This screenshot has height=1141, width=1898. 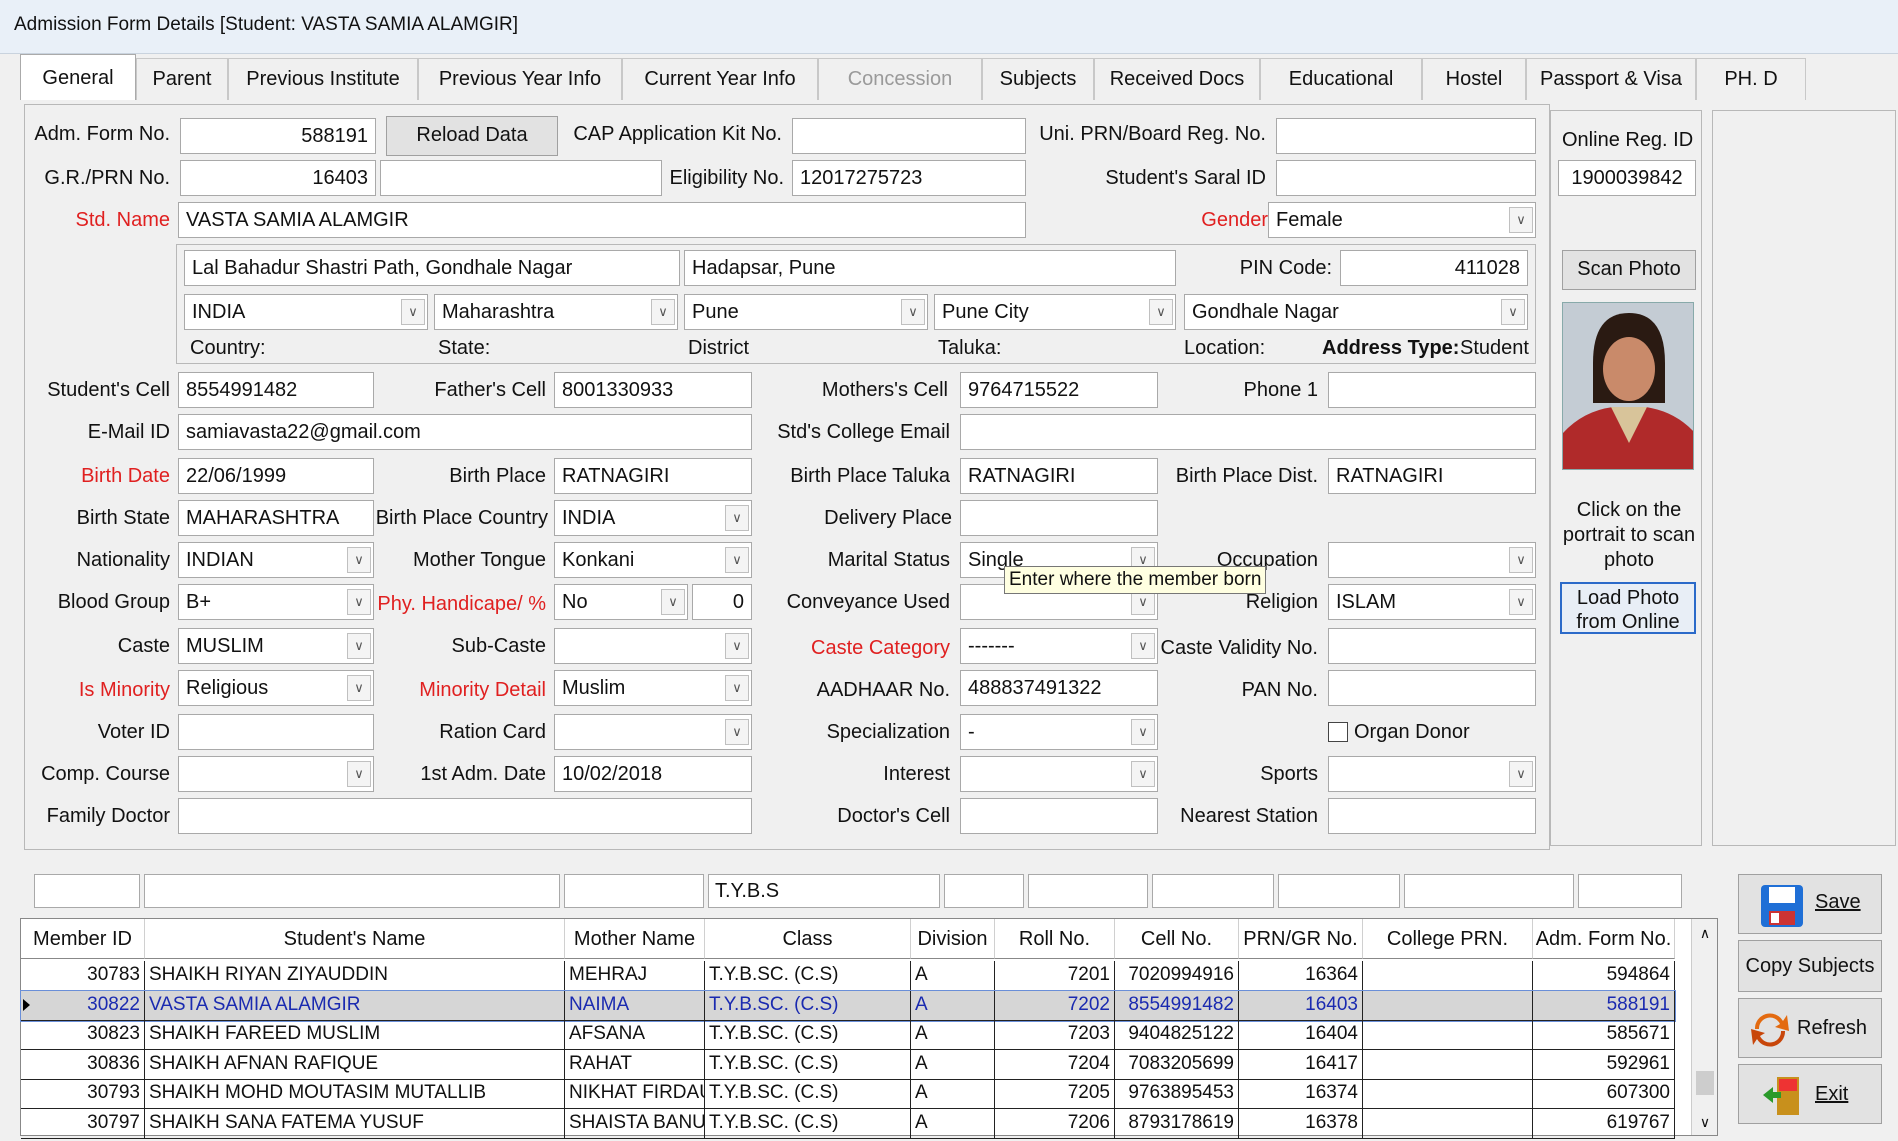 I want to click on table-cell: SHAIKH SANA FATEMA YUSUF, so click(x=355, y=1123).